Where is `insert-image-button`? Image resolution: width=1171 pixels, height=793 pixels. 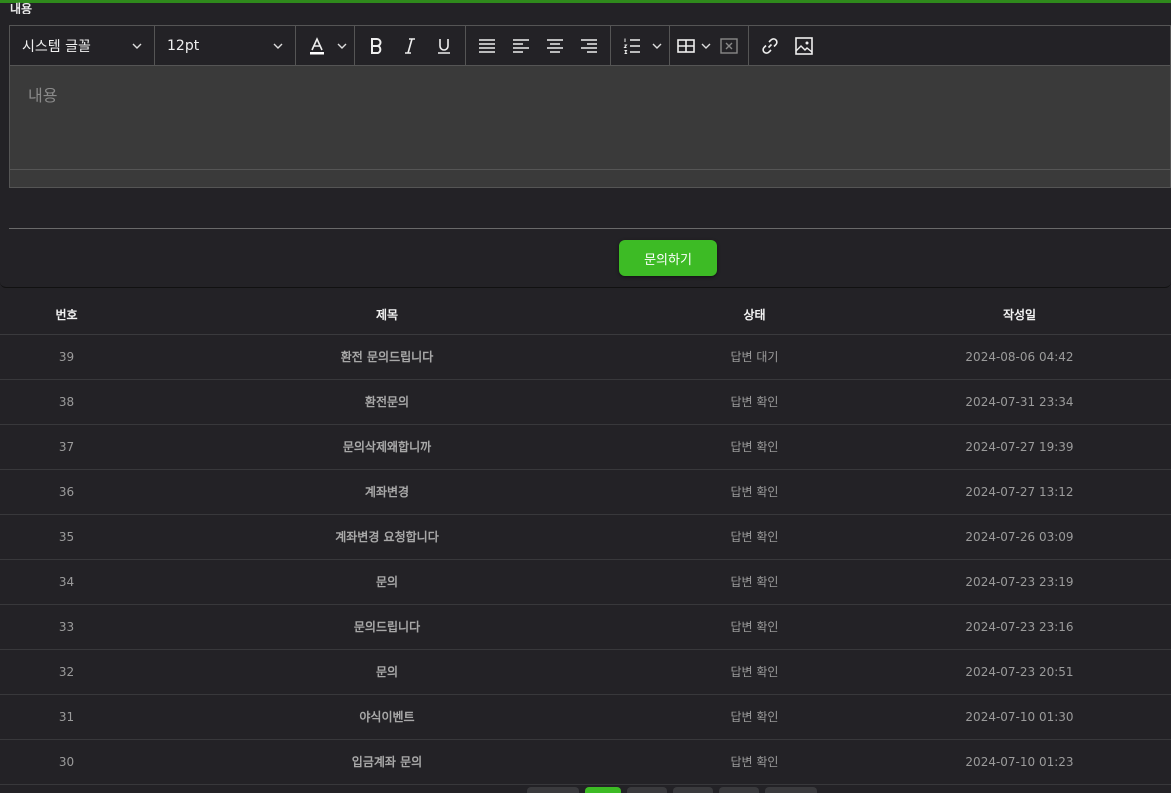 insert-image-button is located at coordinates (804, 46).